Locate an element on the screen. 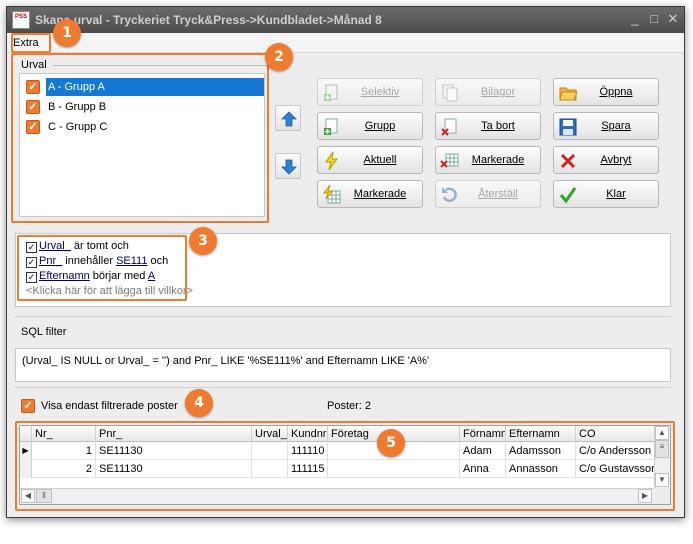 This screenshot has width=693, height=544. aterstall-button: Återställ is located at coordinates (488, 194).